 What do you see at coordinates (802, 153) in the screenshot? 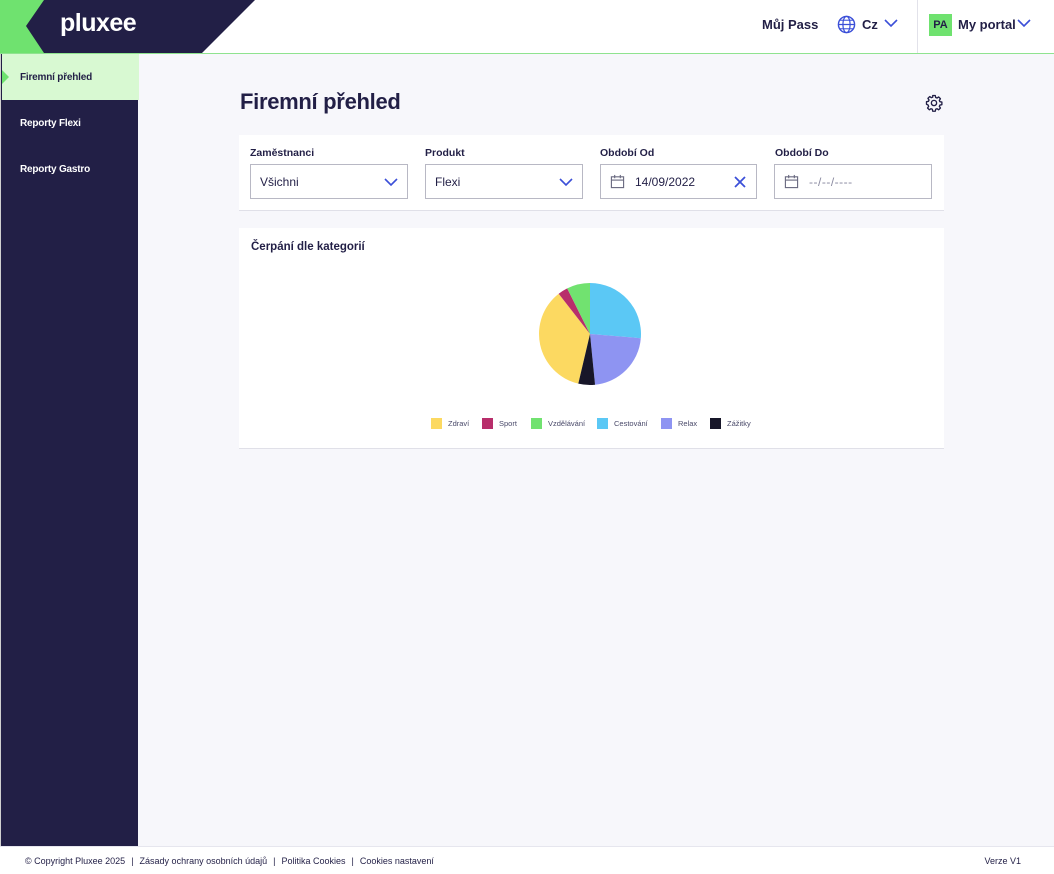
I see `date-to-label: Období Do` at bounding box center [802, 153].